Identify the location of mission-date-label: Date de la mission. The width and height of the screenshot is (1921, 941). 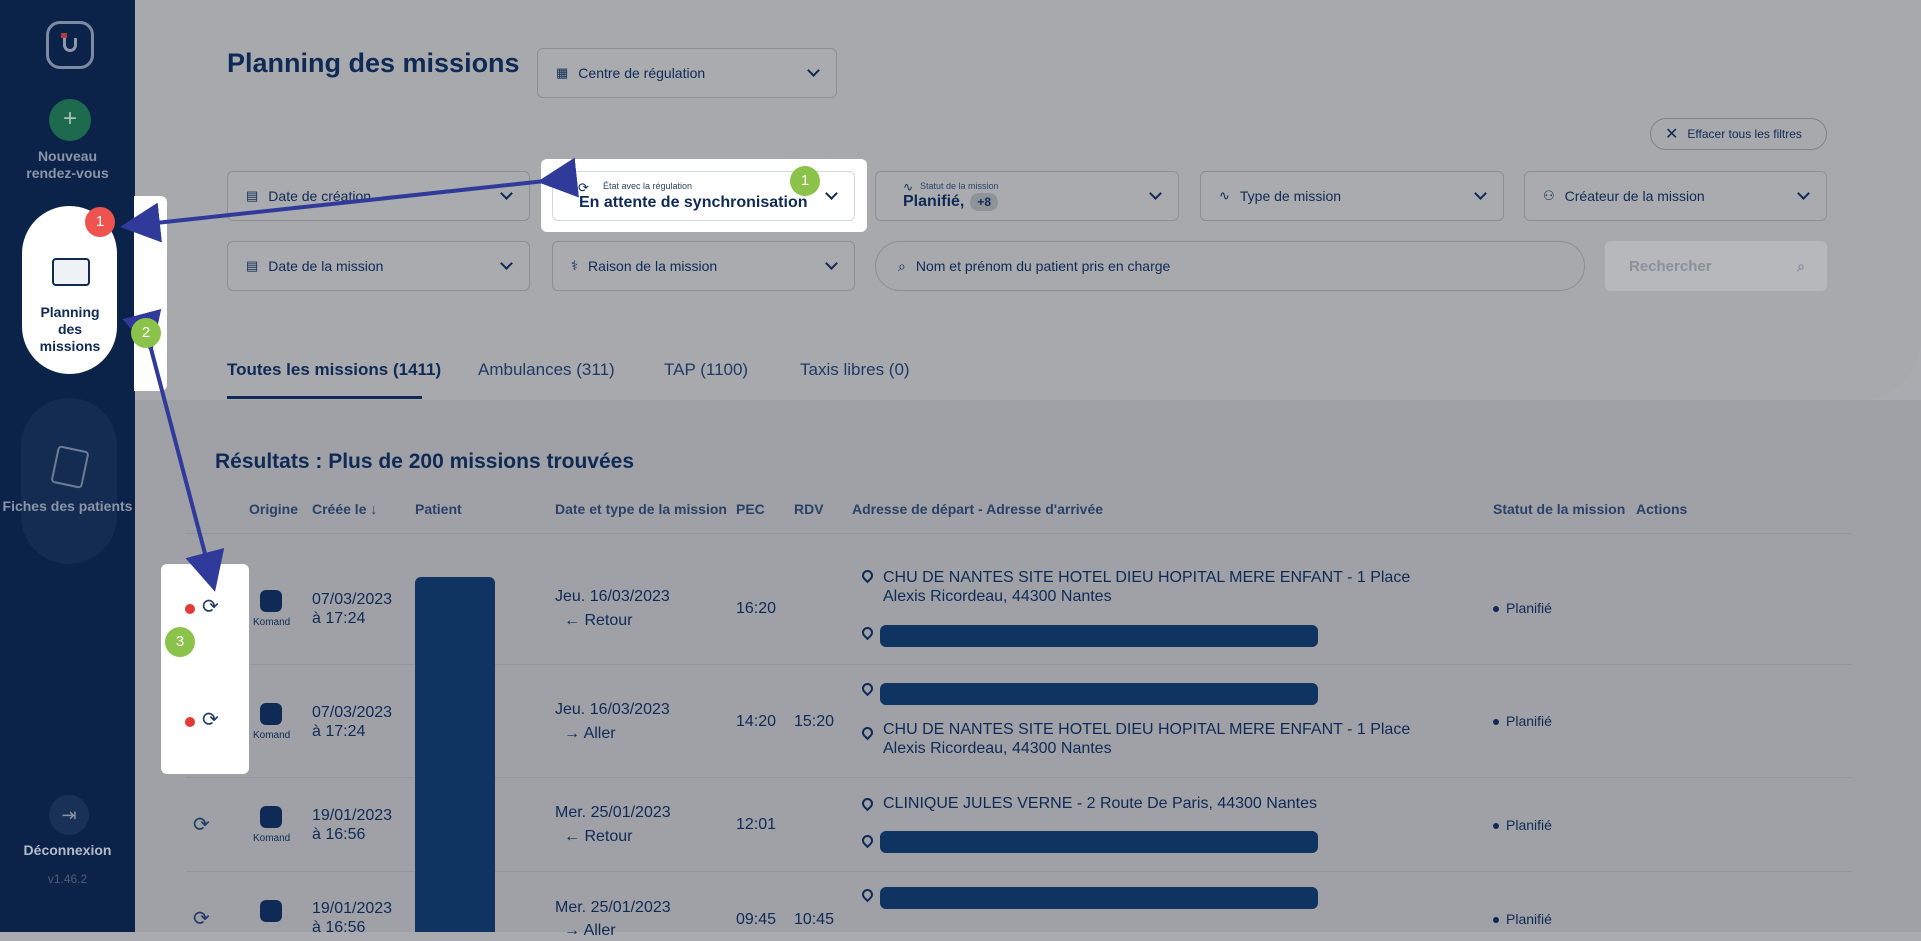
(326, 266).